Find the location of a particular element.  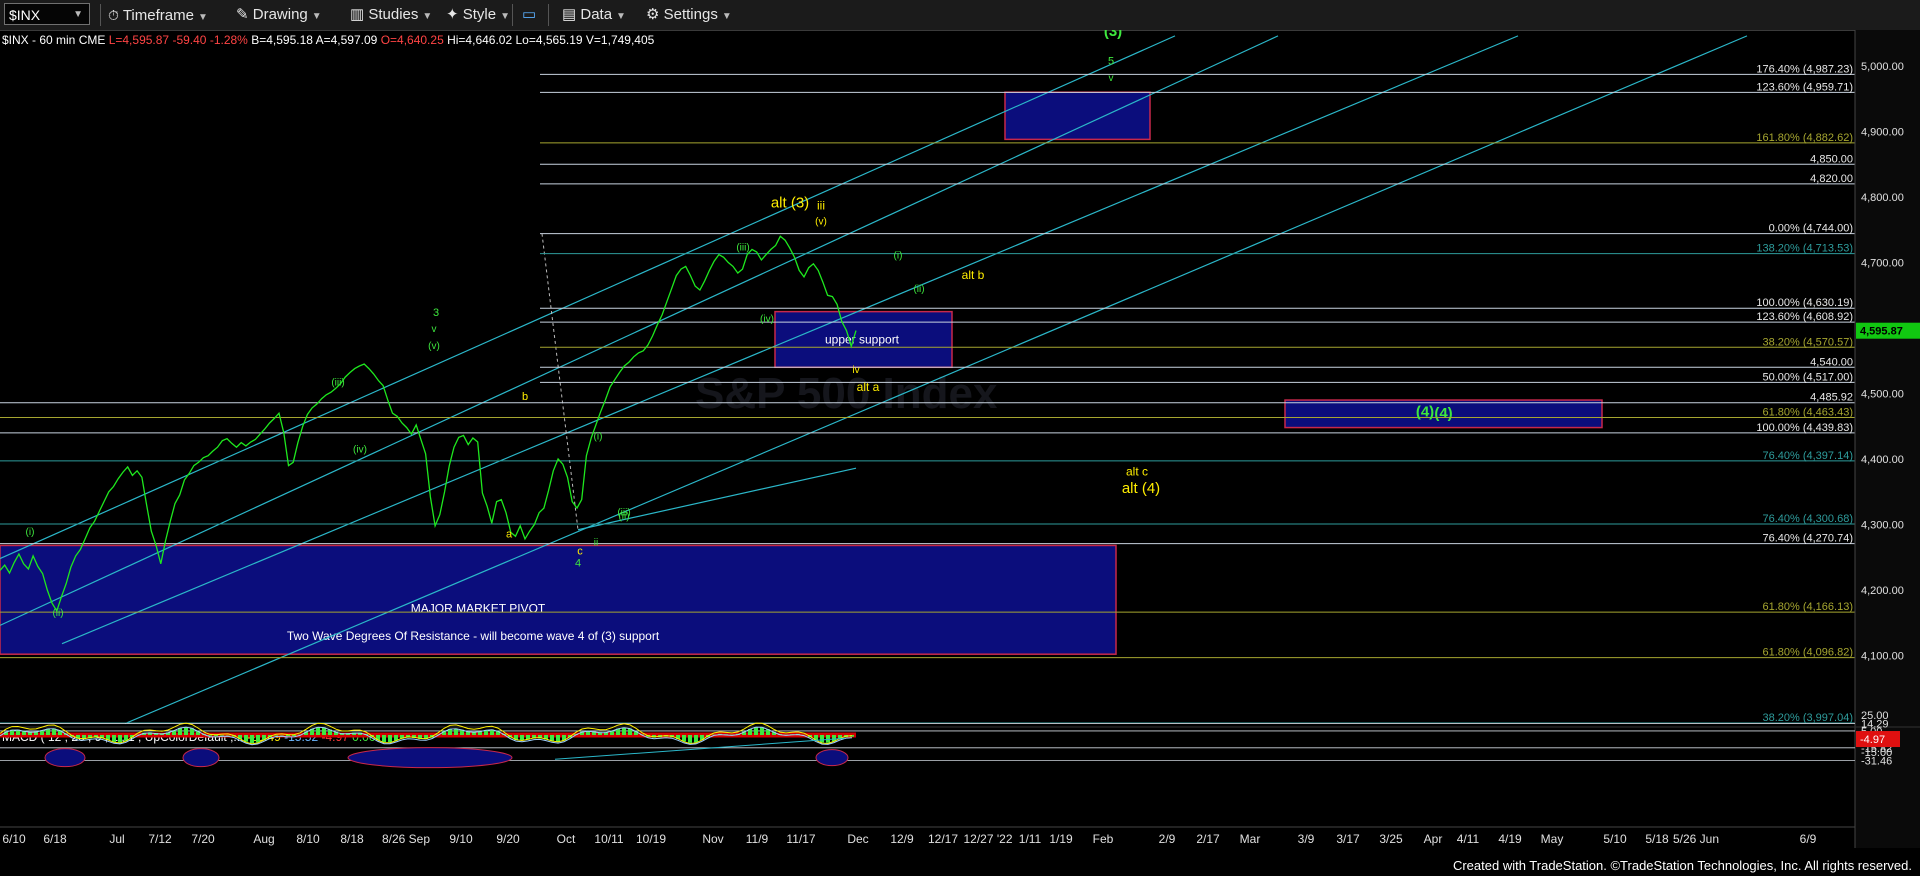

date-tick-label: Dec is located at coordinates (857, 839).